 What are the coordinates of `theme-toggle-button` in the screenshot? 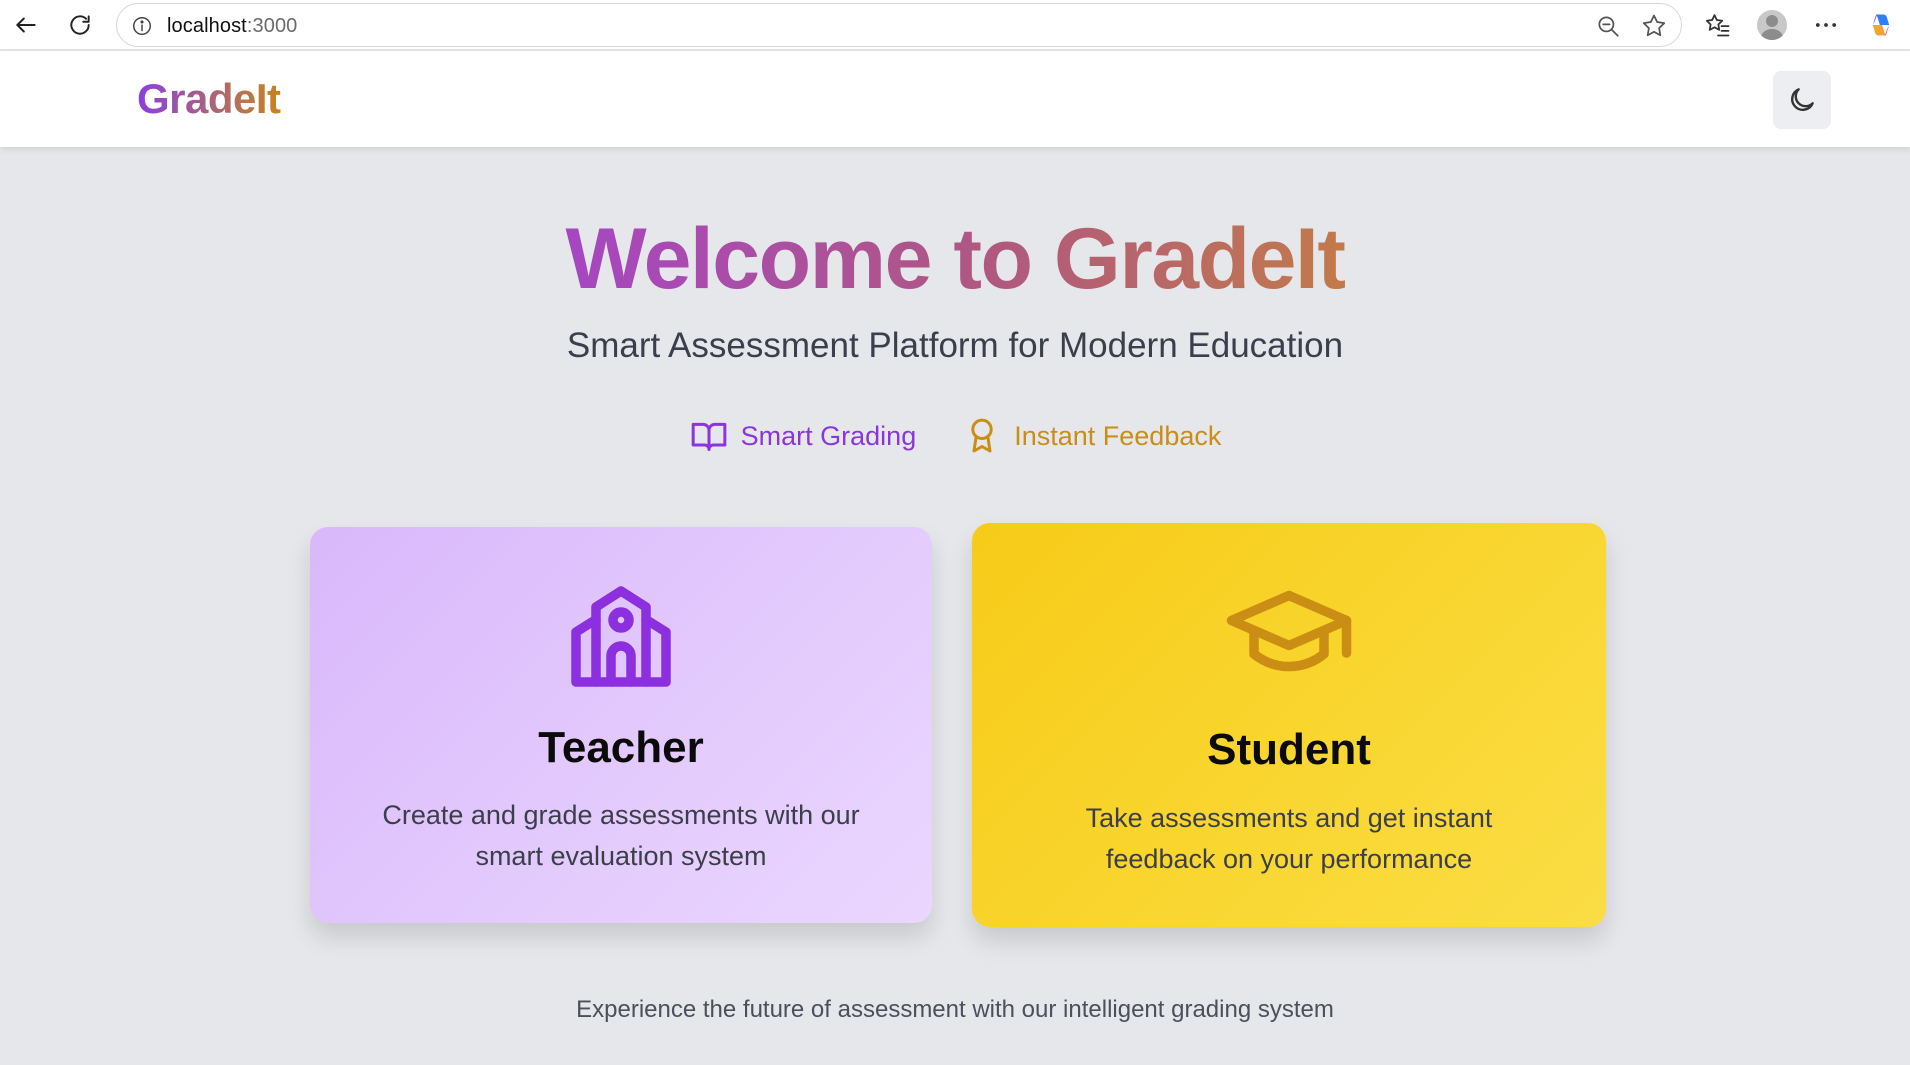 It's located at (1802, 100).